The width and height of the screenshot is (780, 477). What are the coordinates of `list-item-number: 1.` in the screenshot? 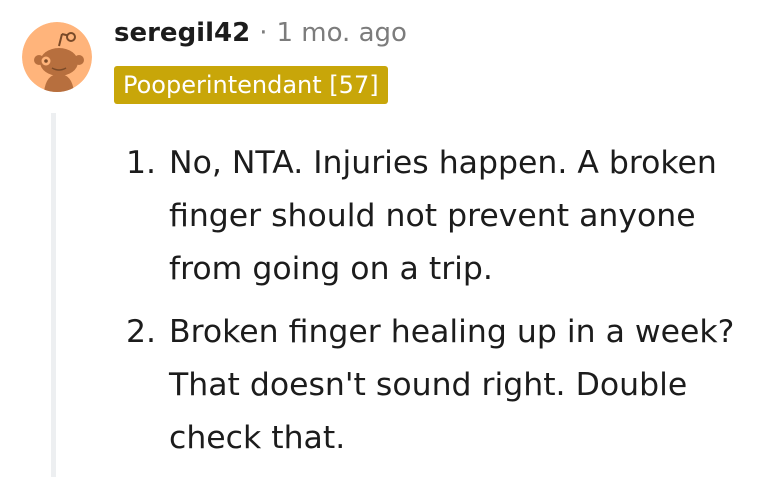 It's located at (141, 163).